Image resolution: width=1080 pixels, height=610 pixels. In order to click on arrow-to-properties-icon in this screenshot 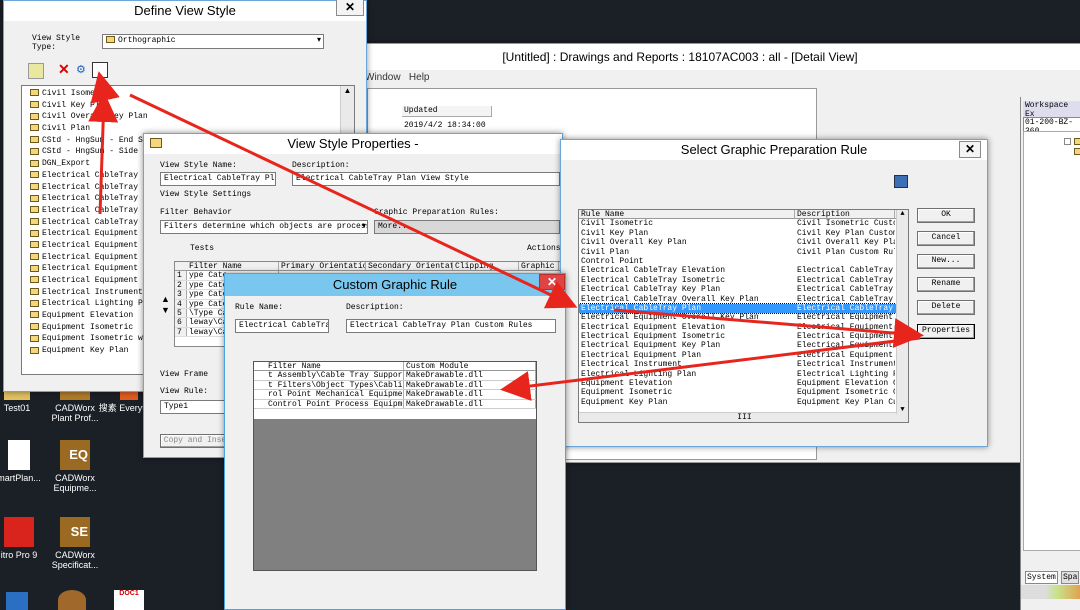, I will do `click(105, 87)`.